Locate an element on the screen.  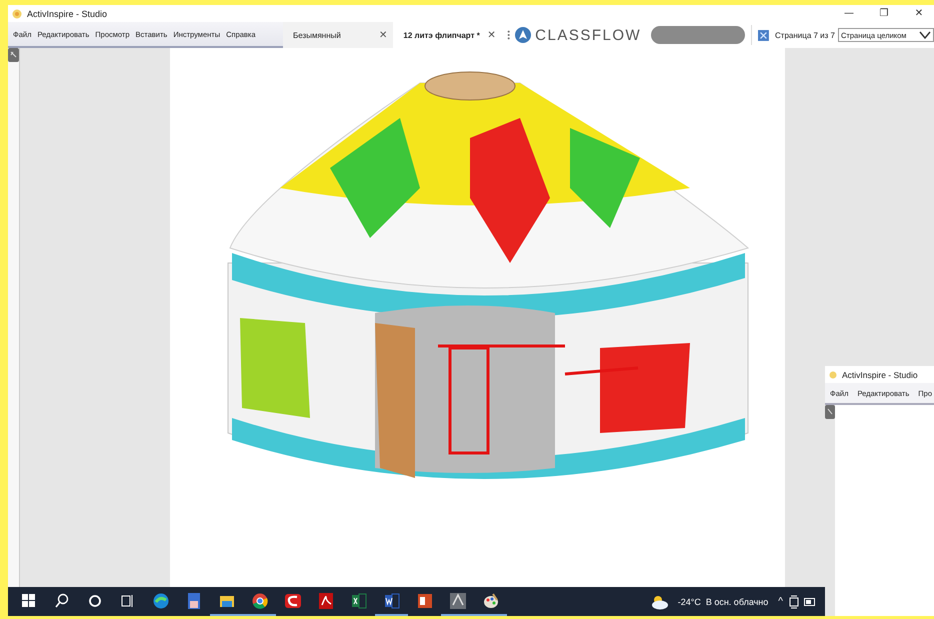
tray-arrow: ^ is located at coordinates (780, 601).